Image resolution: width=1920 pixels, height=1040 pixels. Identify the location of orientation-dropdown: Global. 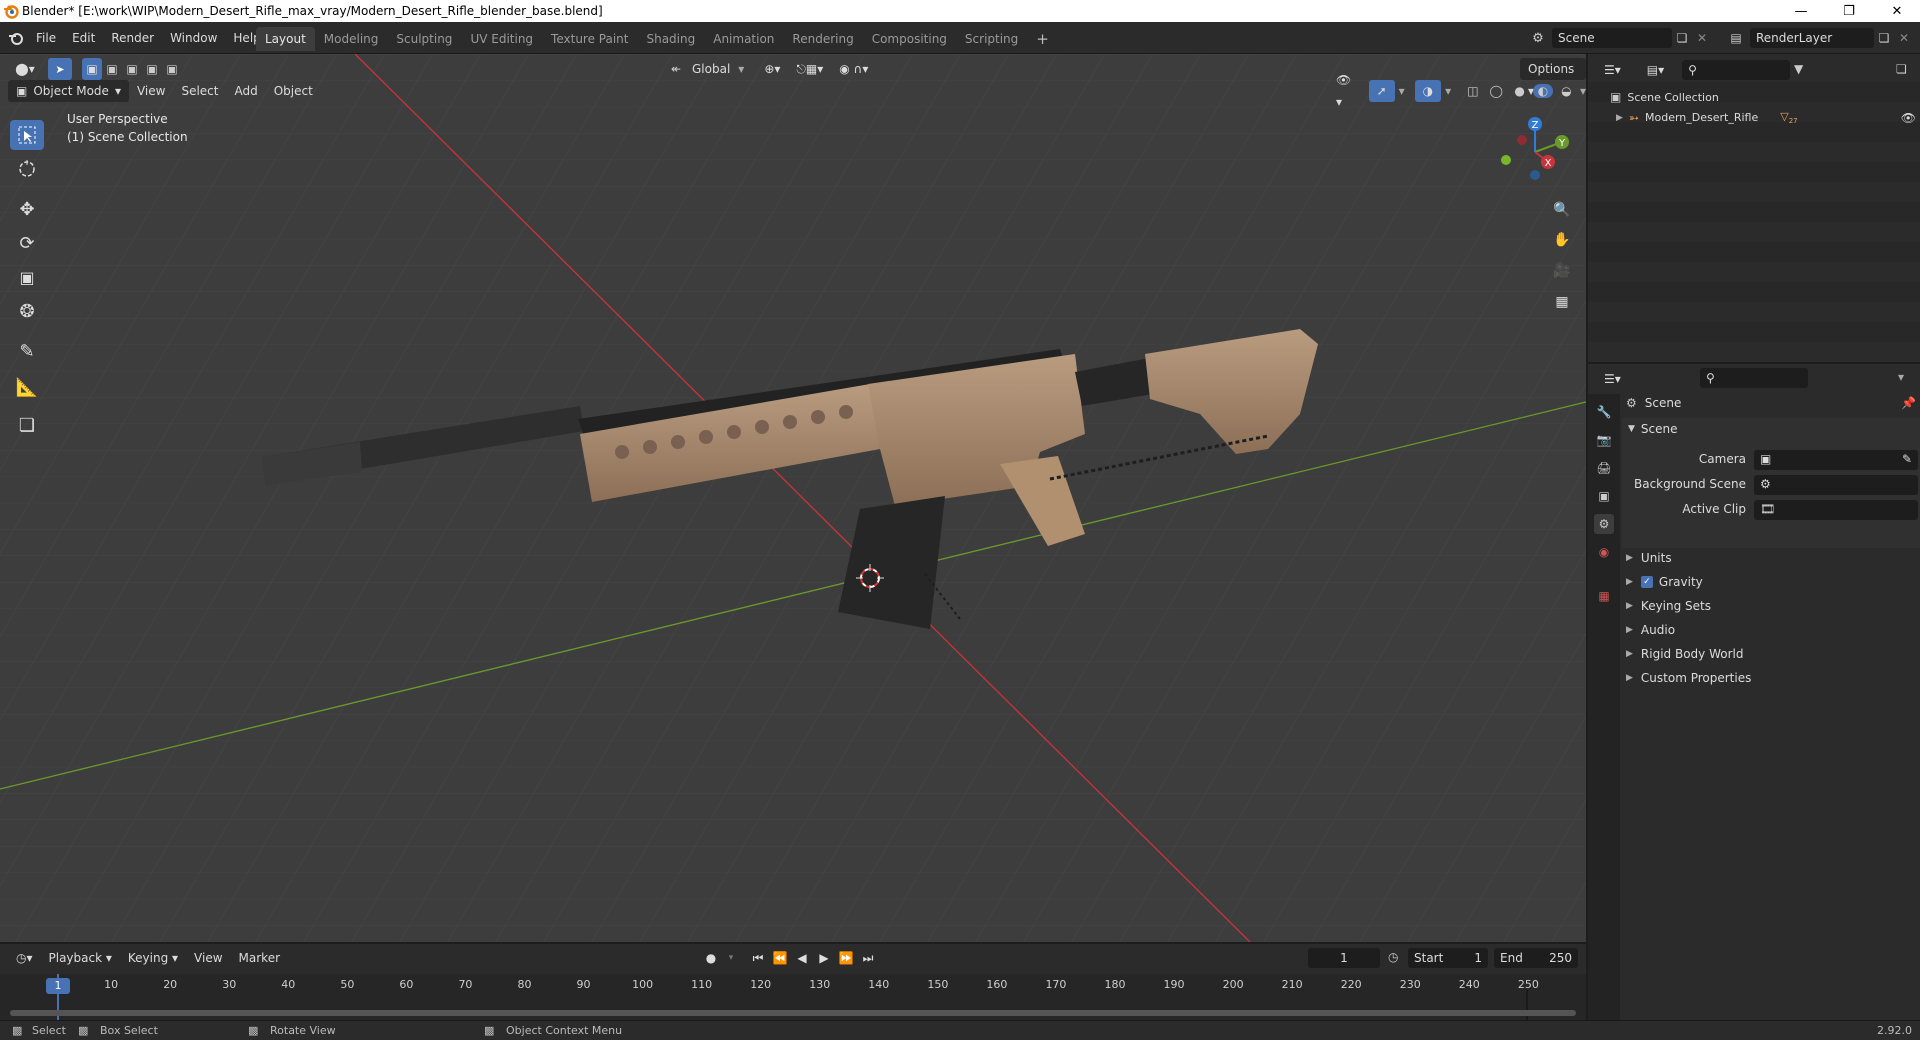
(711, 69).